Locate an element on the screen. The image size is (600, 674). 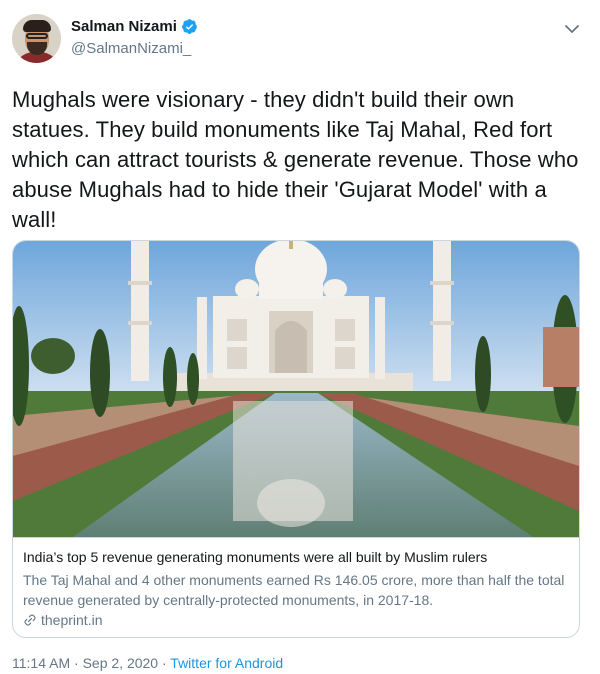
author-name-row: Salman Nizami is located at coordinates (134, 26).